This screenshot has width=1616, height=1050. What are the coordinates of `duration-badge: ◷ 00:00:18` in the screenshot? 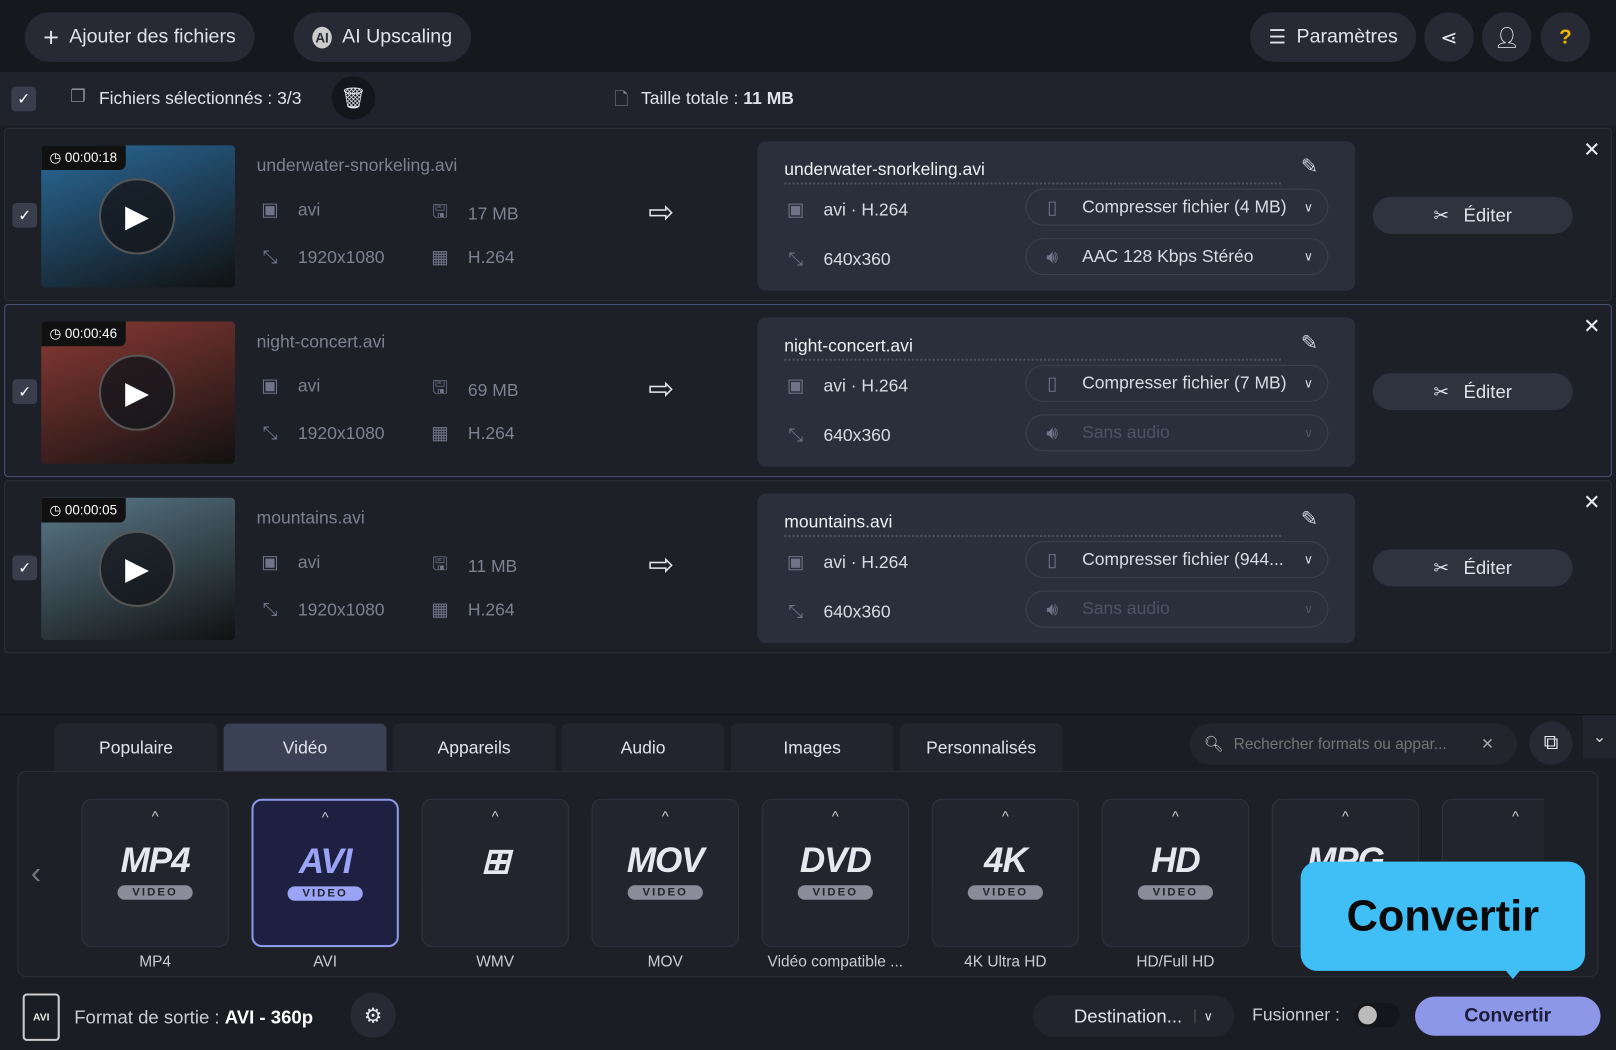 It's located at (83, 158).